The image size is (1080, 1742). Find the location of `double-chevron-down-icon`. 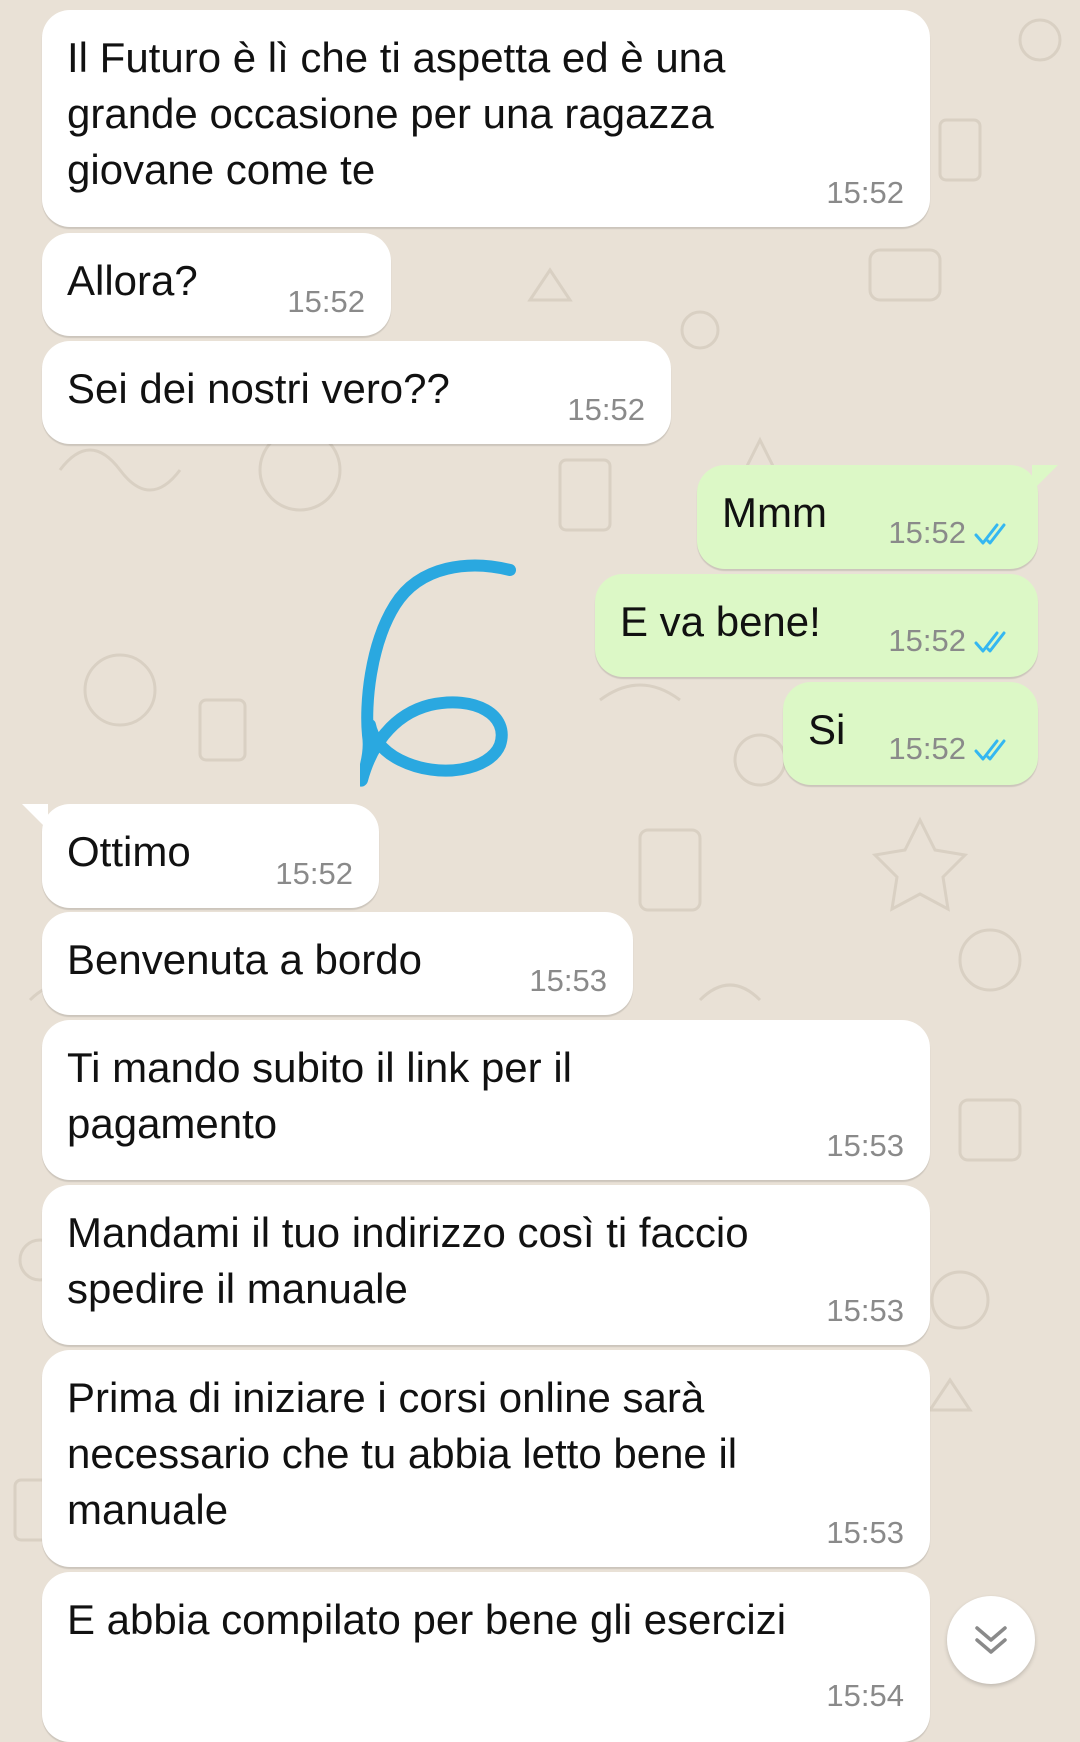

double-chevron-down-icon is located at coordinates (991, 1640).